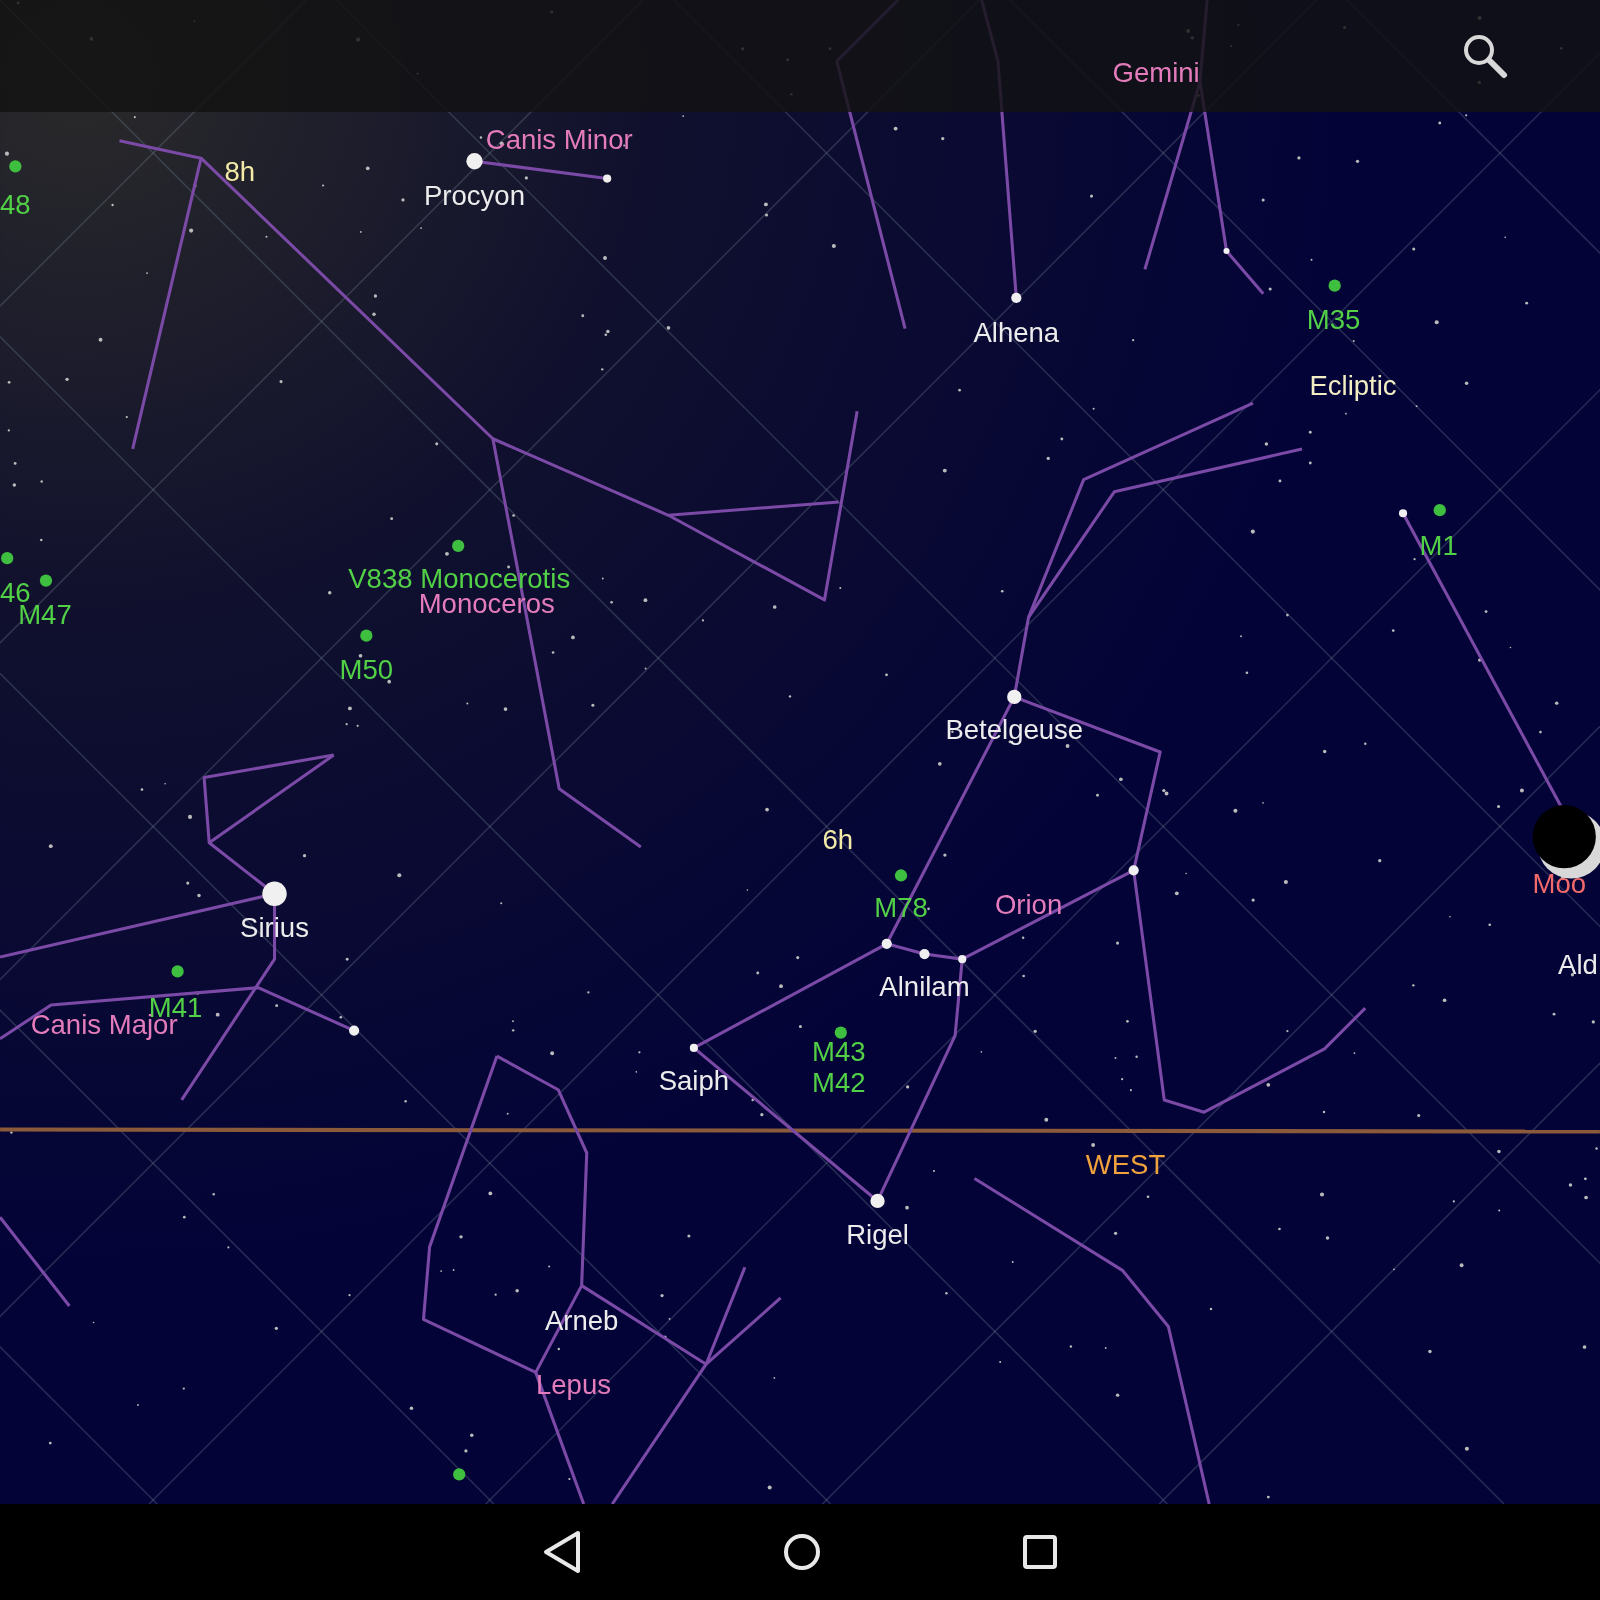  I want to click on grid-label: 8h, so click(240, 171).